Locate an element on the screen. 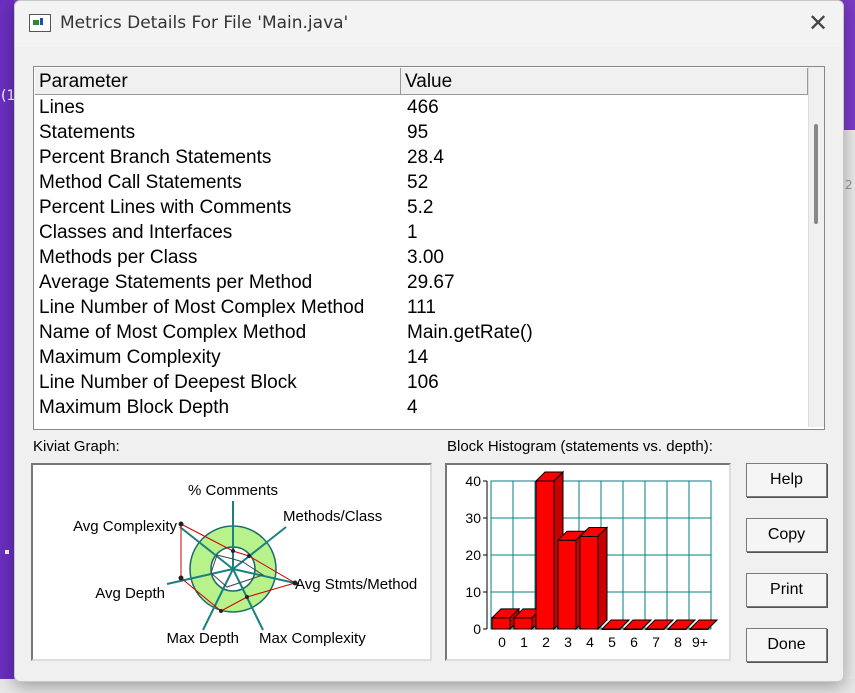  value-cell: 29.67 is located at coordinates (431, 282).